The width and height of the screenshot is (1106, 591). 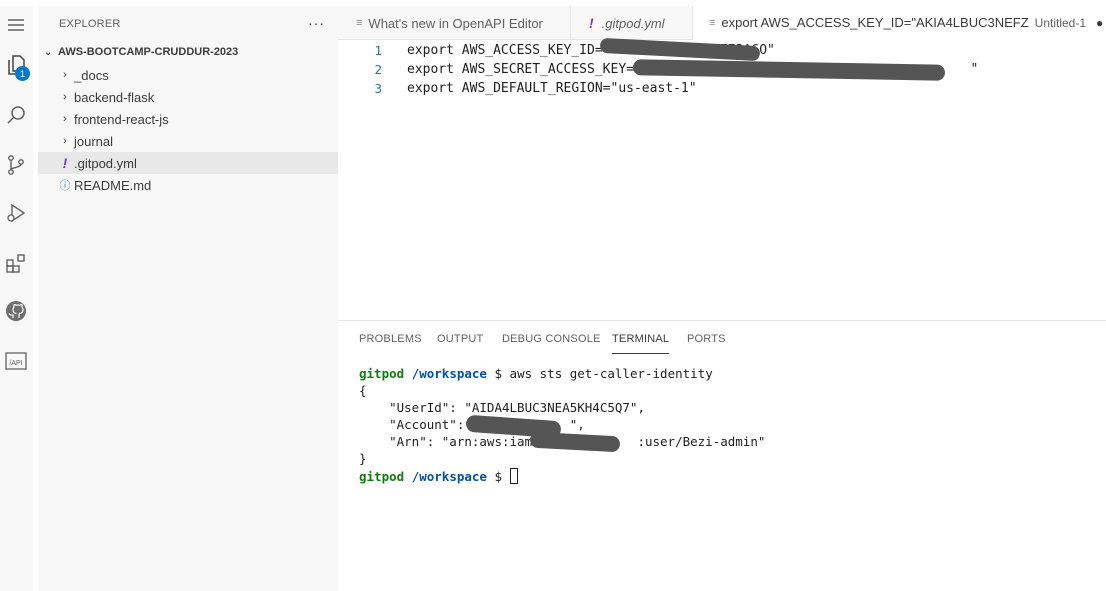 I want to click on terminal-command: aws sts get-caller-identity, so click(x=611, y=373).